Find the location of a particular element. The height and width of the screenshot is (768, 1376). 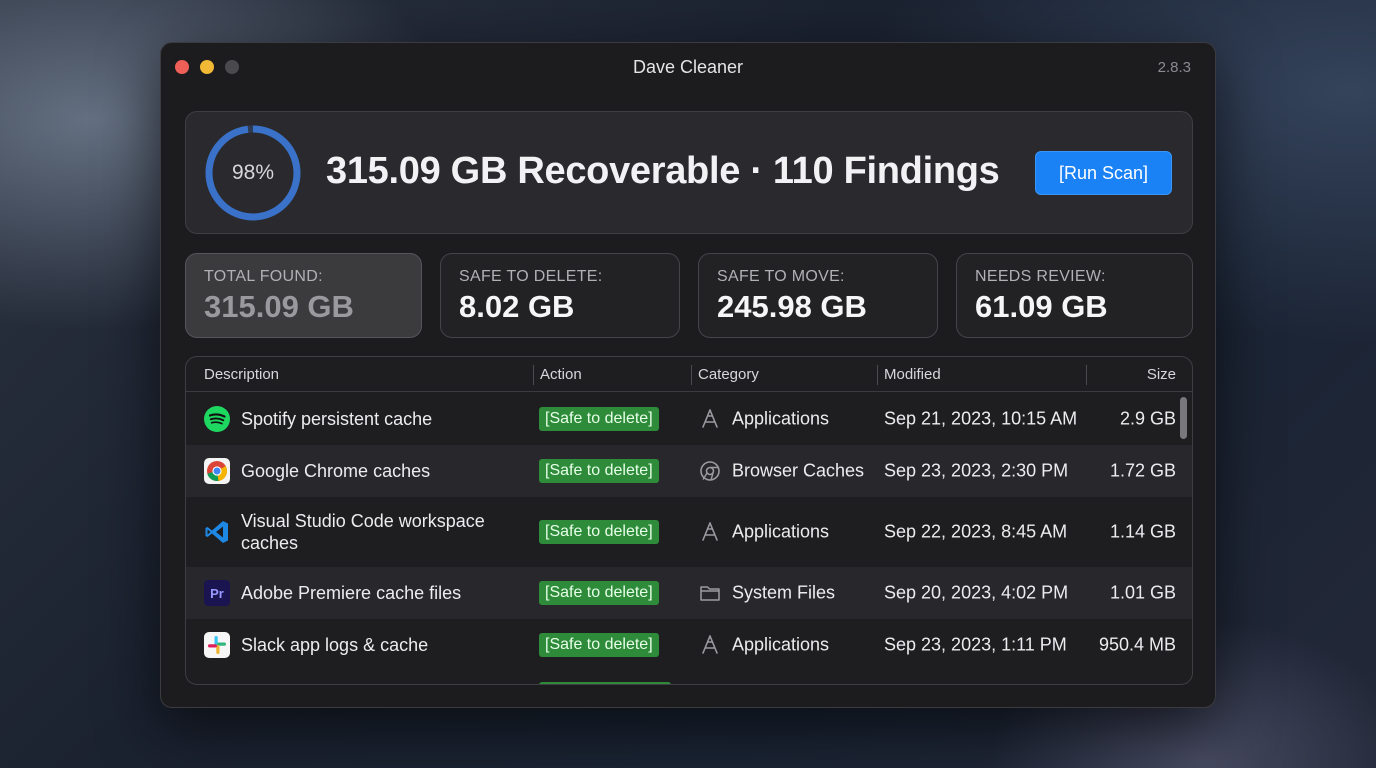

vscode-icon is located at coordinates (216, 532).